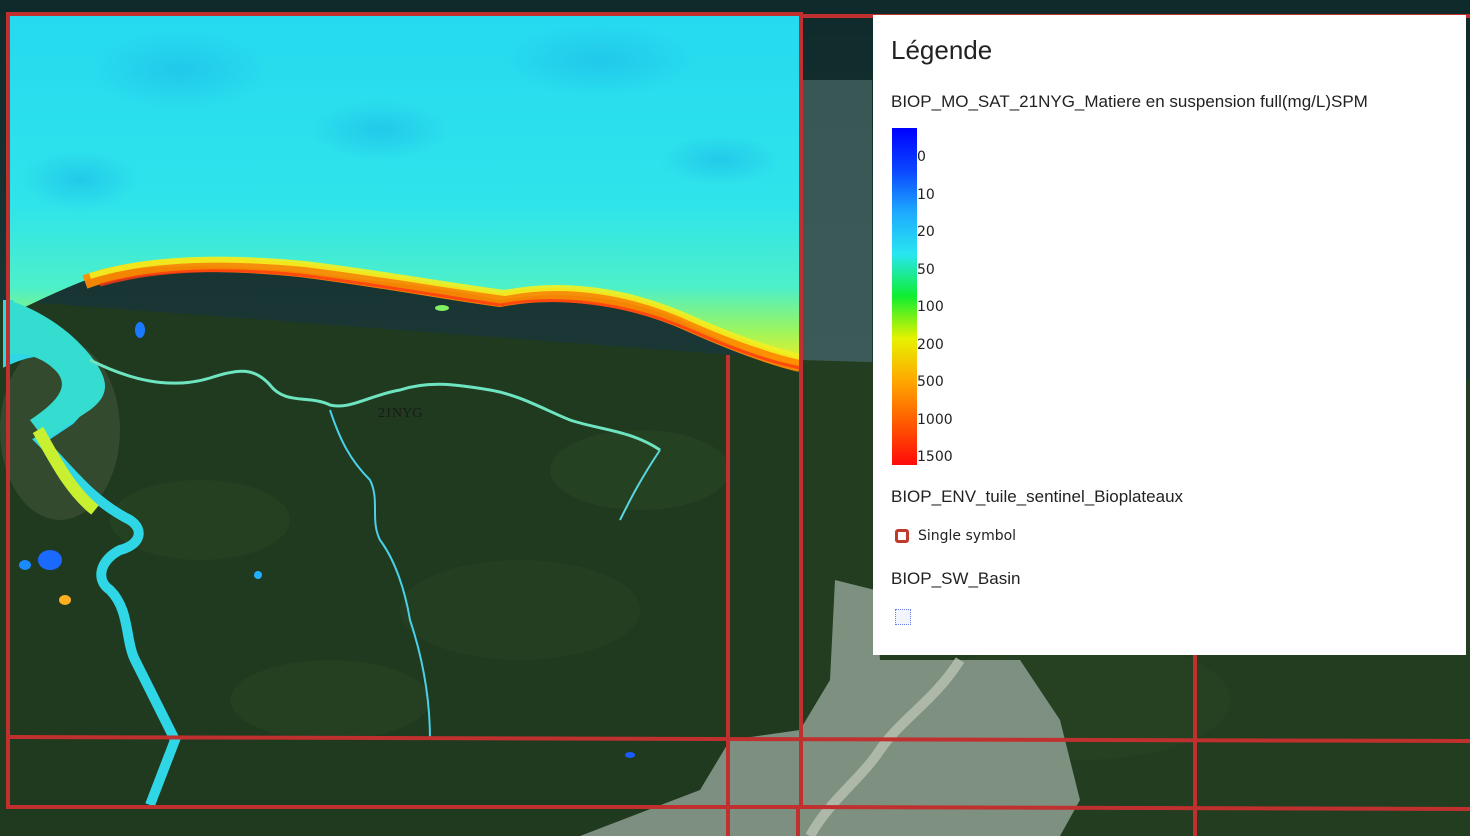  What do you see at coordinates (904, 296) in the screenshot?
I see `spm-color-ramp` at bounding box center [904, 296].